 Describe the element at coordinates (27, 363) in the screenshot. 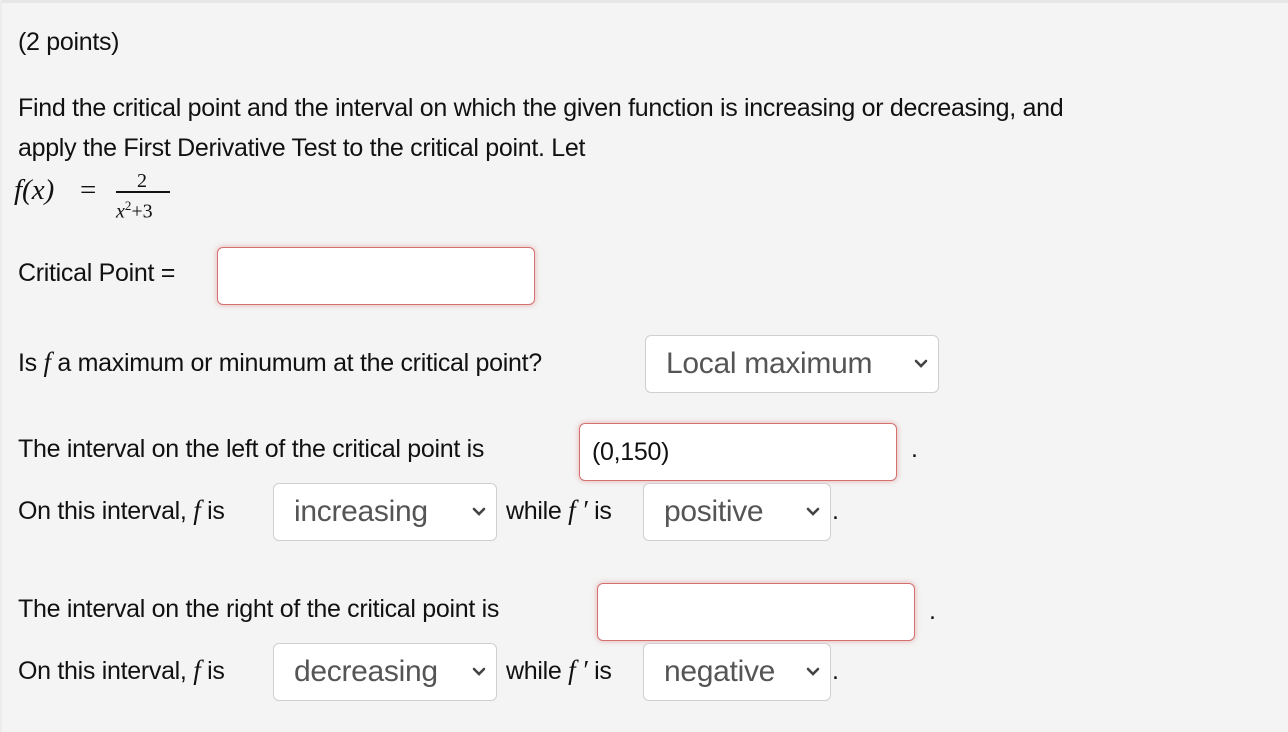

I see `extremum-prefix: Is` at that location.